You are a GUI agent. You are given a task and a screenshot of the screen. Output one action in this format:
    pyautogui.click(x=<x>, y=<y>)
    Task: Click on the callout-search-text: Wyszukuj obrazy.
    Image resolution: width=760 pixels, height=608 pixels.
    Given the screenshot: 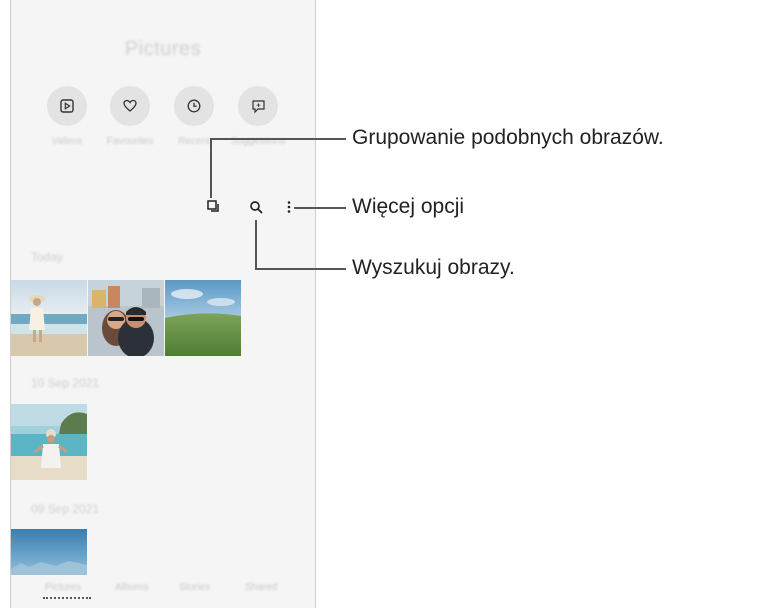 What is the action you would take?
    pyautogui.click(x=433, y=267)
    